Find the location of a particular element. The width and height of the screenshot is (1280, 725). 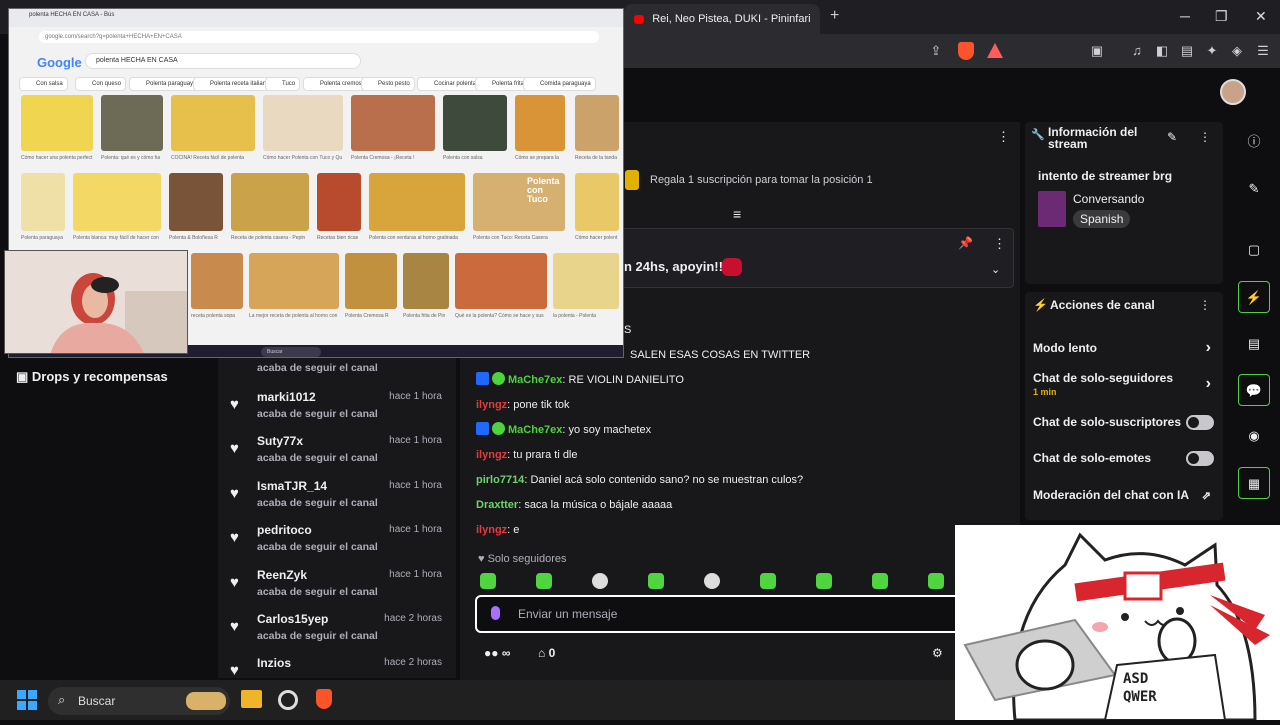

followers-only-notice: ♥ Solo seguidores is located at coordinates (522, 559).